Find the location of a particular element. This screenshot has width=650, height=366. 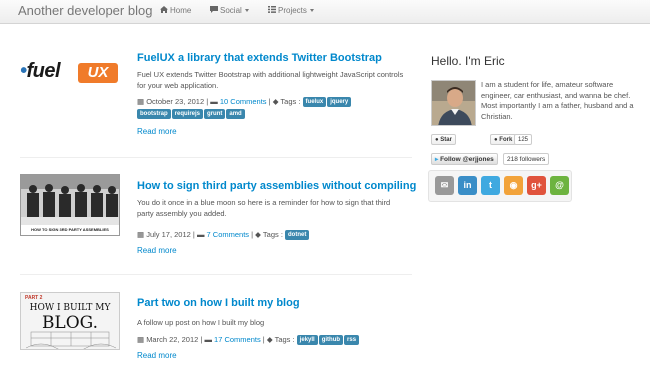

twitter-icon: ▸ is located at coordinates (437, 159).